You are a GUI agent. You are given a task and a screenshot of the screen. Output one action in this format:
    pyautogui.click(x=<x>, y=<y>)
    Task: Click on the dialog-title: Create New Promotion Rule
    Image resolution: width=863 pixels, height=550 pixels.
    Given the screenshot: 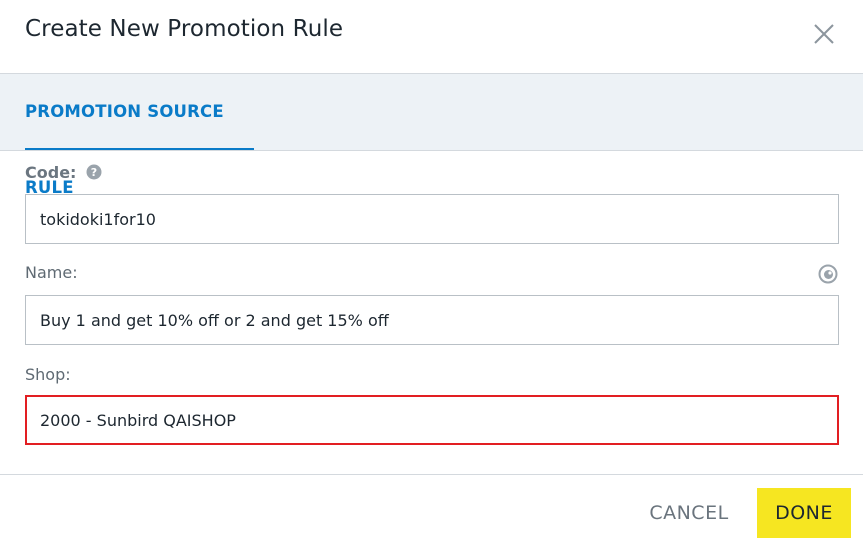 What is the action you would take?
    pyautogui.click(x=184, y=29)
    